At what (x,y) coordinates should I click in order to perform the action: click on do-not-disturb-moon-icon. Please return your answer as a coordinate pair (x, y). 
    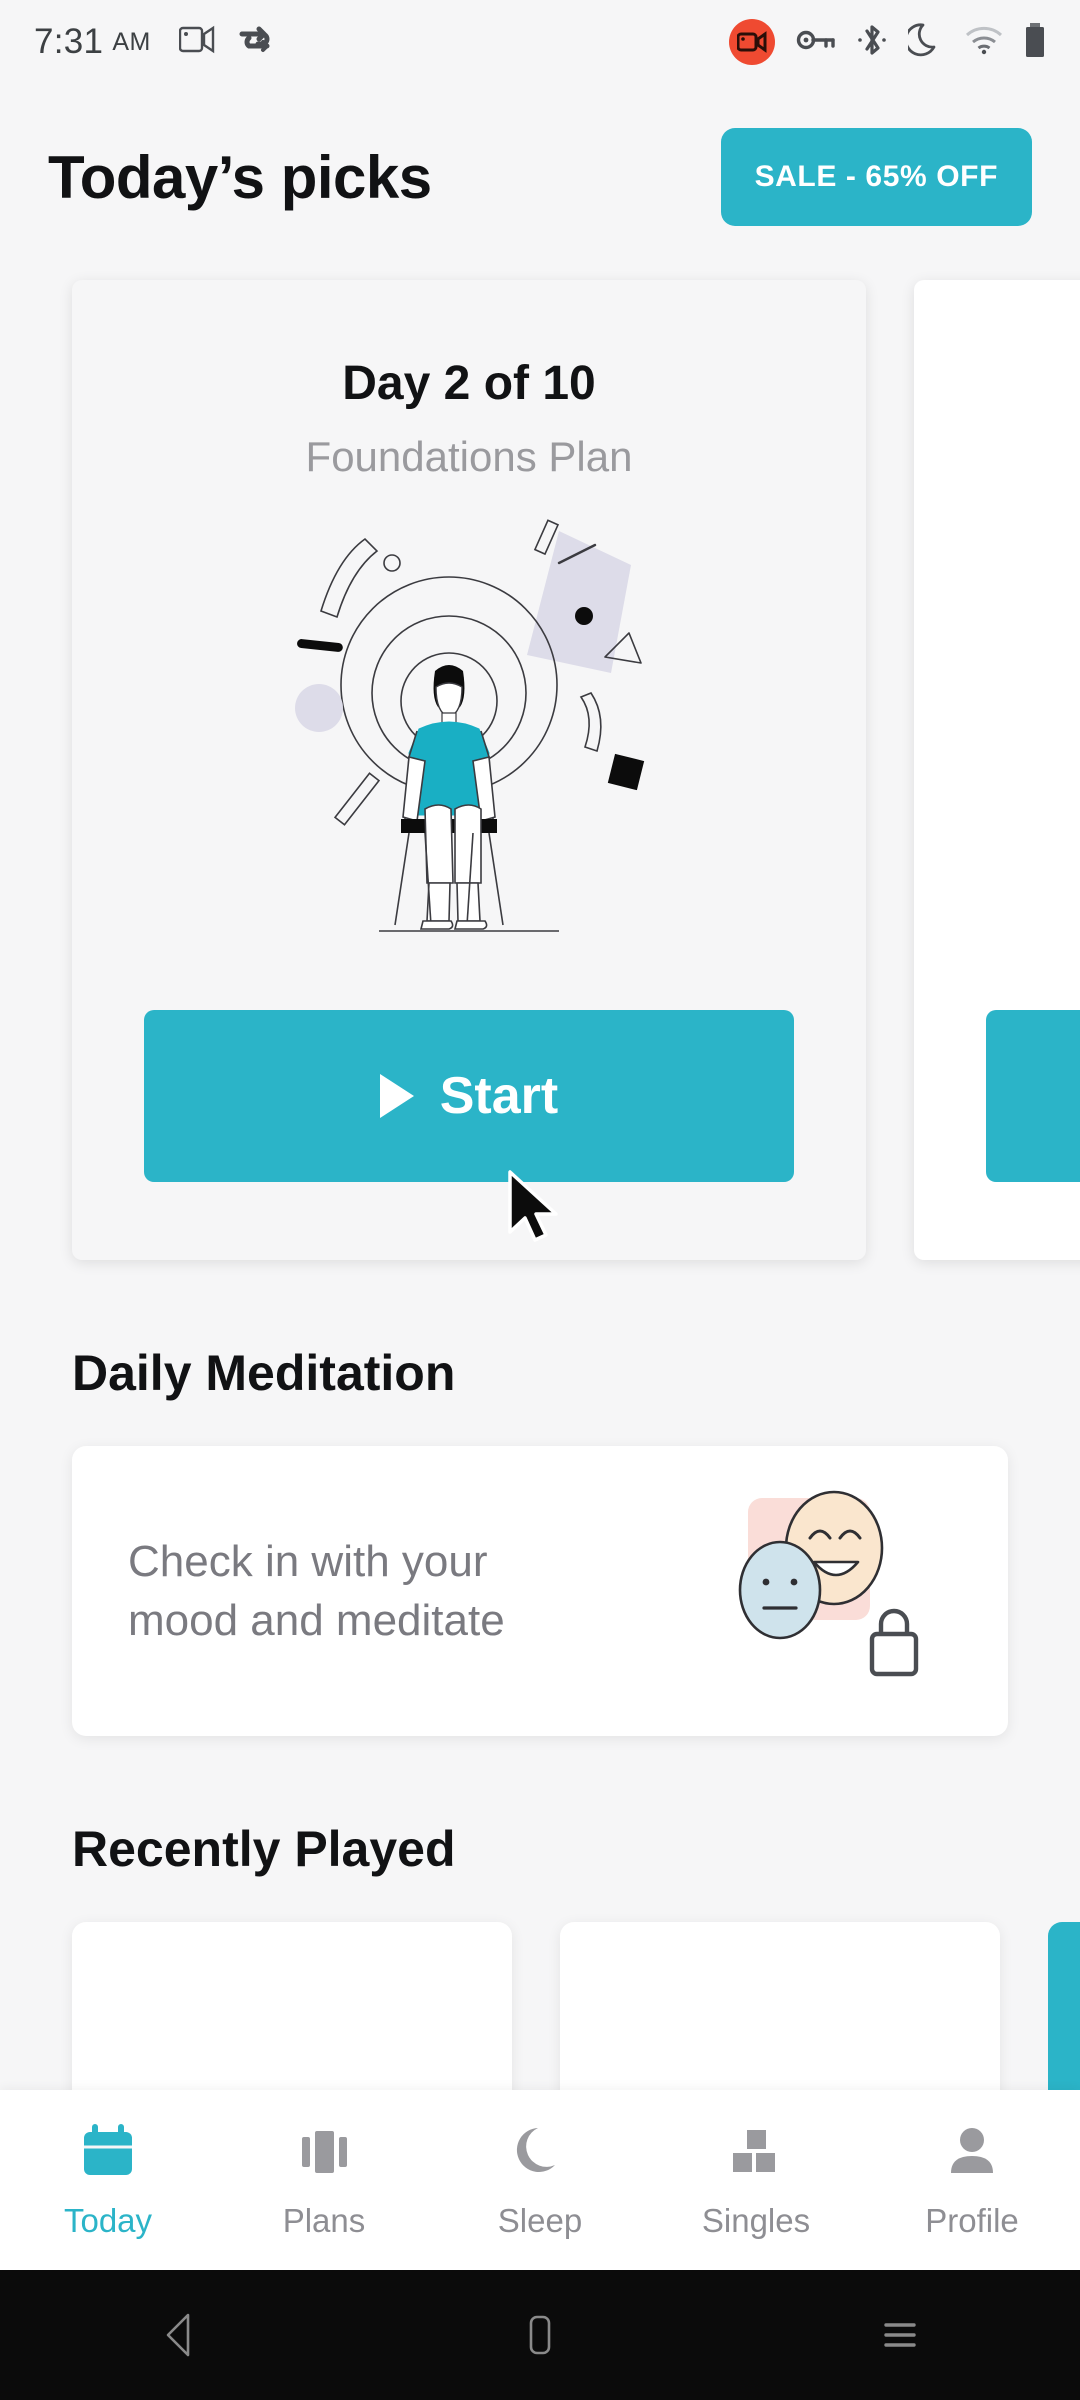
    Looking at the image, I should click on (924, 42).